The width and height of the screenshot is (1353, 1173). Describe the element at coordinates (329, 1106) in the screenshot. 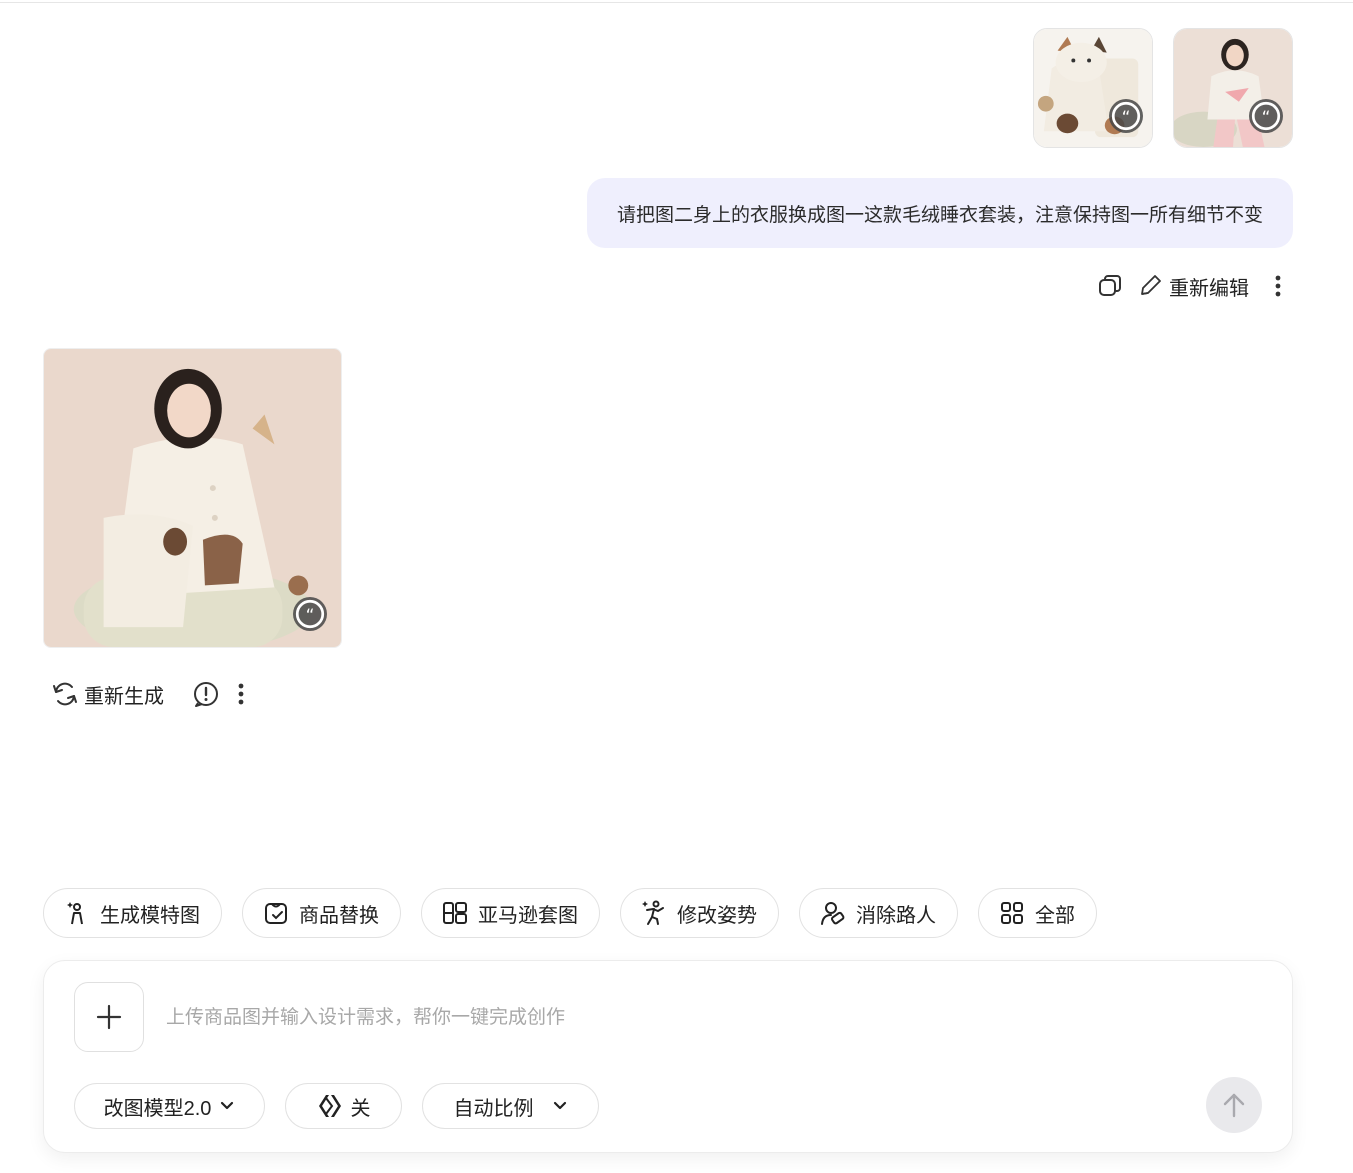

I see `diamond-logo-icon` at that location.